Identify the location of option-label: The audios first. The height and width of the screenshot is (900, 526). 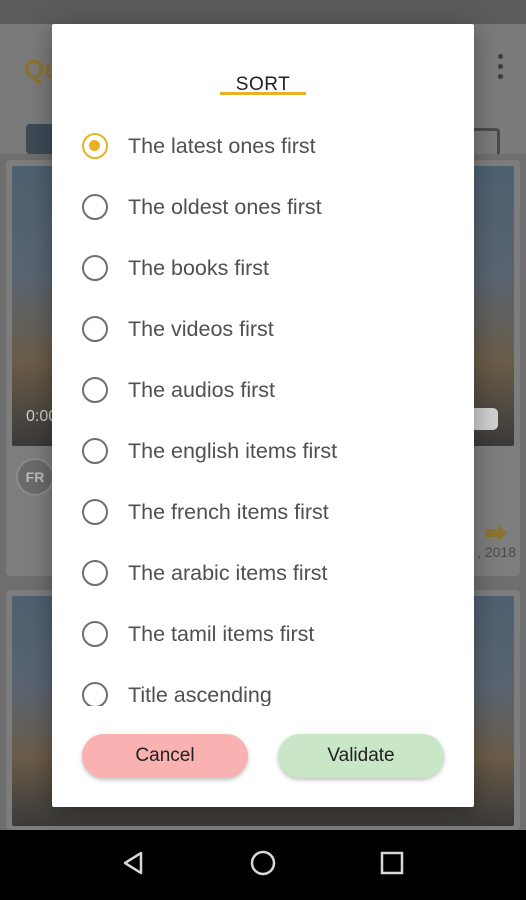
(201, 389).